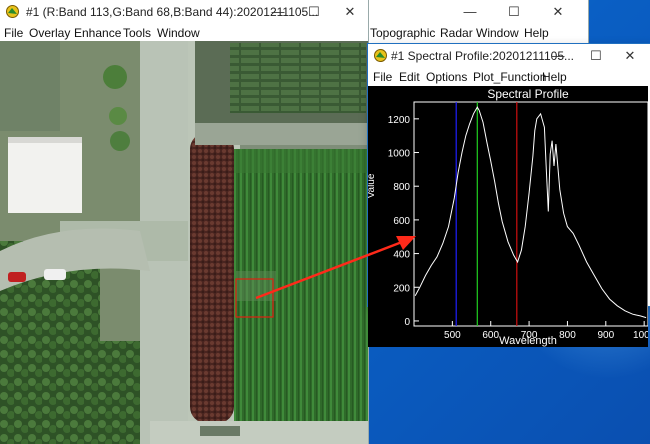 This screenshot has width=650, height=444. What do you see at coordinates (335, 268) in the screenshot?
I see `annotation-arrow` at bounding box center [335, 268].